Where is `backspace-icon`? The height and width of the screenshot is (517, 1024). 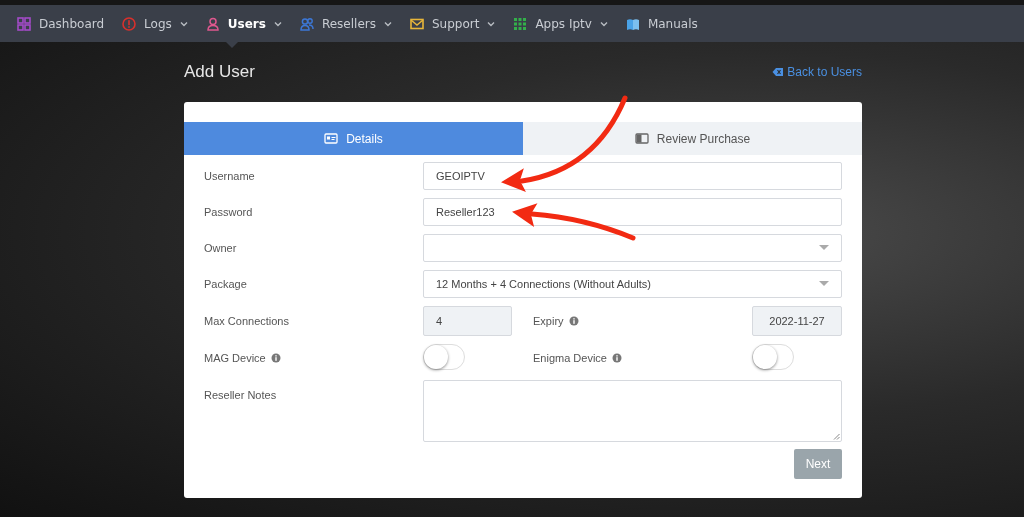
backspace-icon is located at coordinates (778, 72).